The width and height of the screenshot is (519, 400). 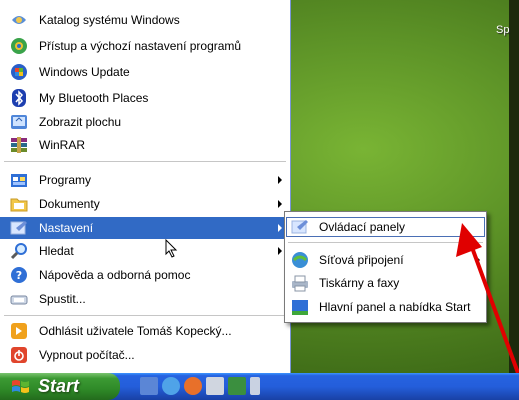 I want to click on logoff-icon, so click(x=19, y=331).